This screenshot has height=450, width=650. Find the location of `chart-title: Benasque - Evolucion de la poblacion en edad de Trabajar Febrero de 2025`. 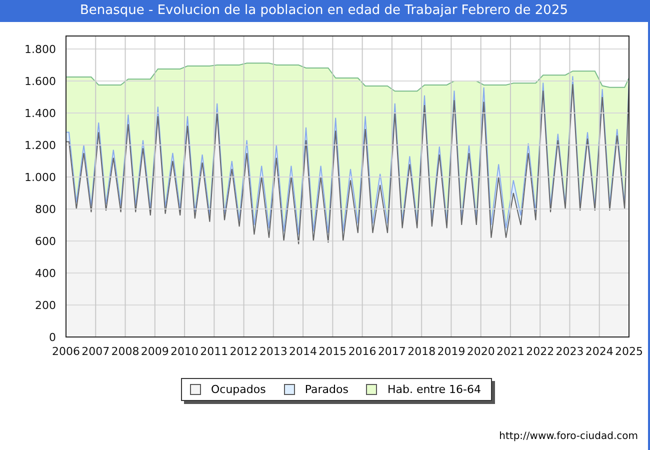

chart-title: Benasque - Evolucion de la poblacion en edad de Trabajar Febrero de 2025 is located at coordinates (324, 11).